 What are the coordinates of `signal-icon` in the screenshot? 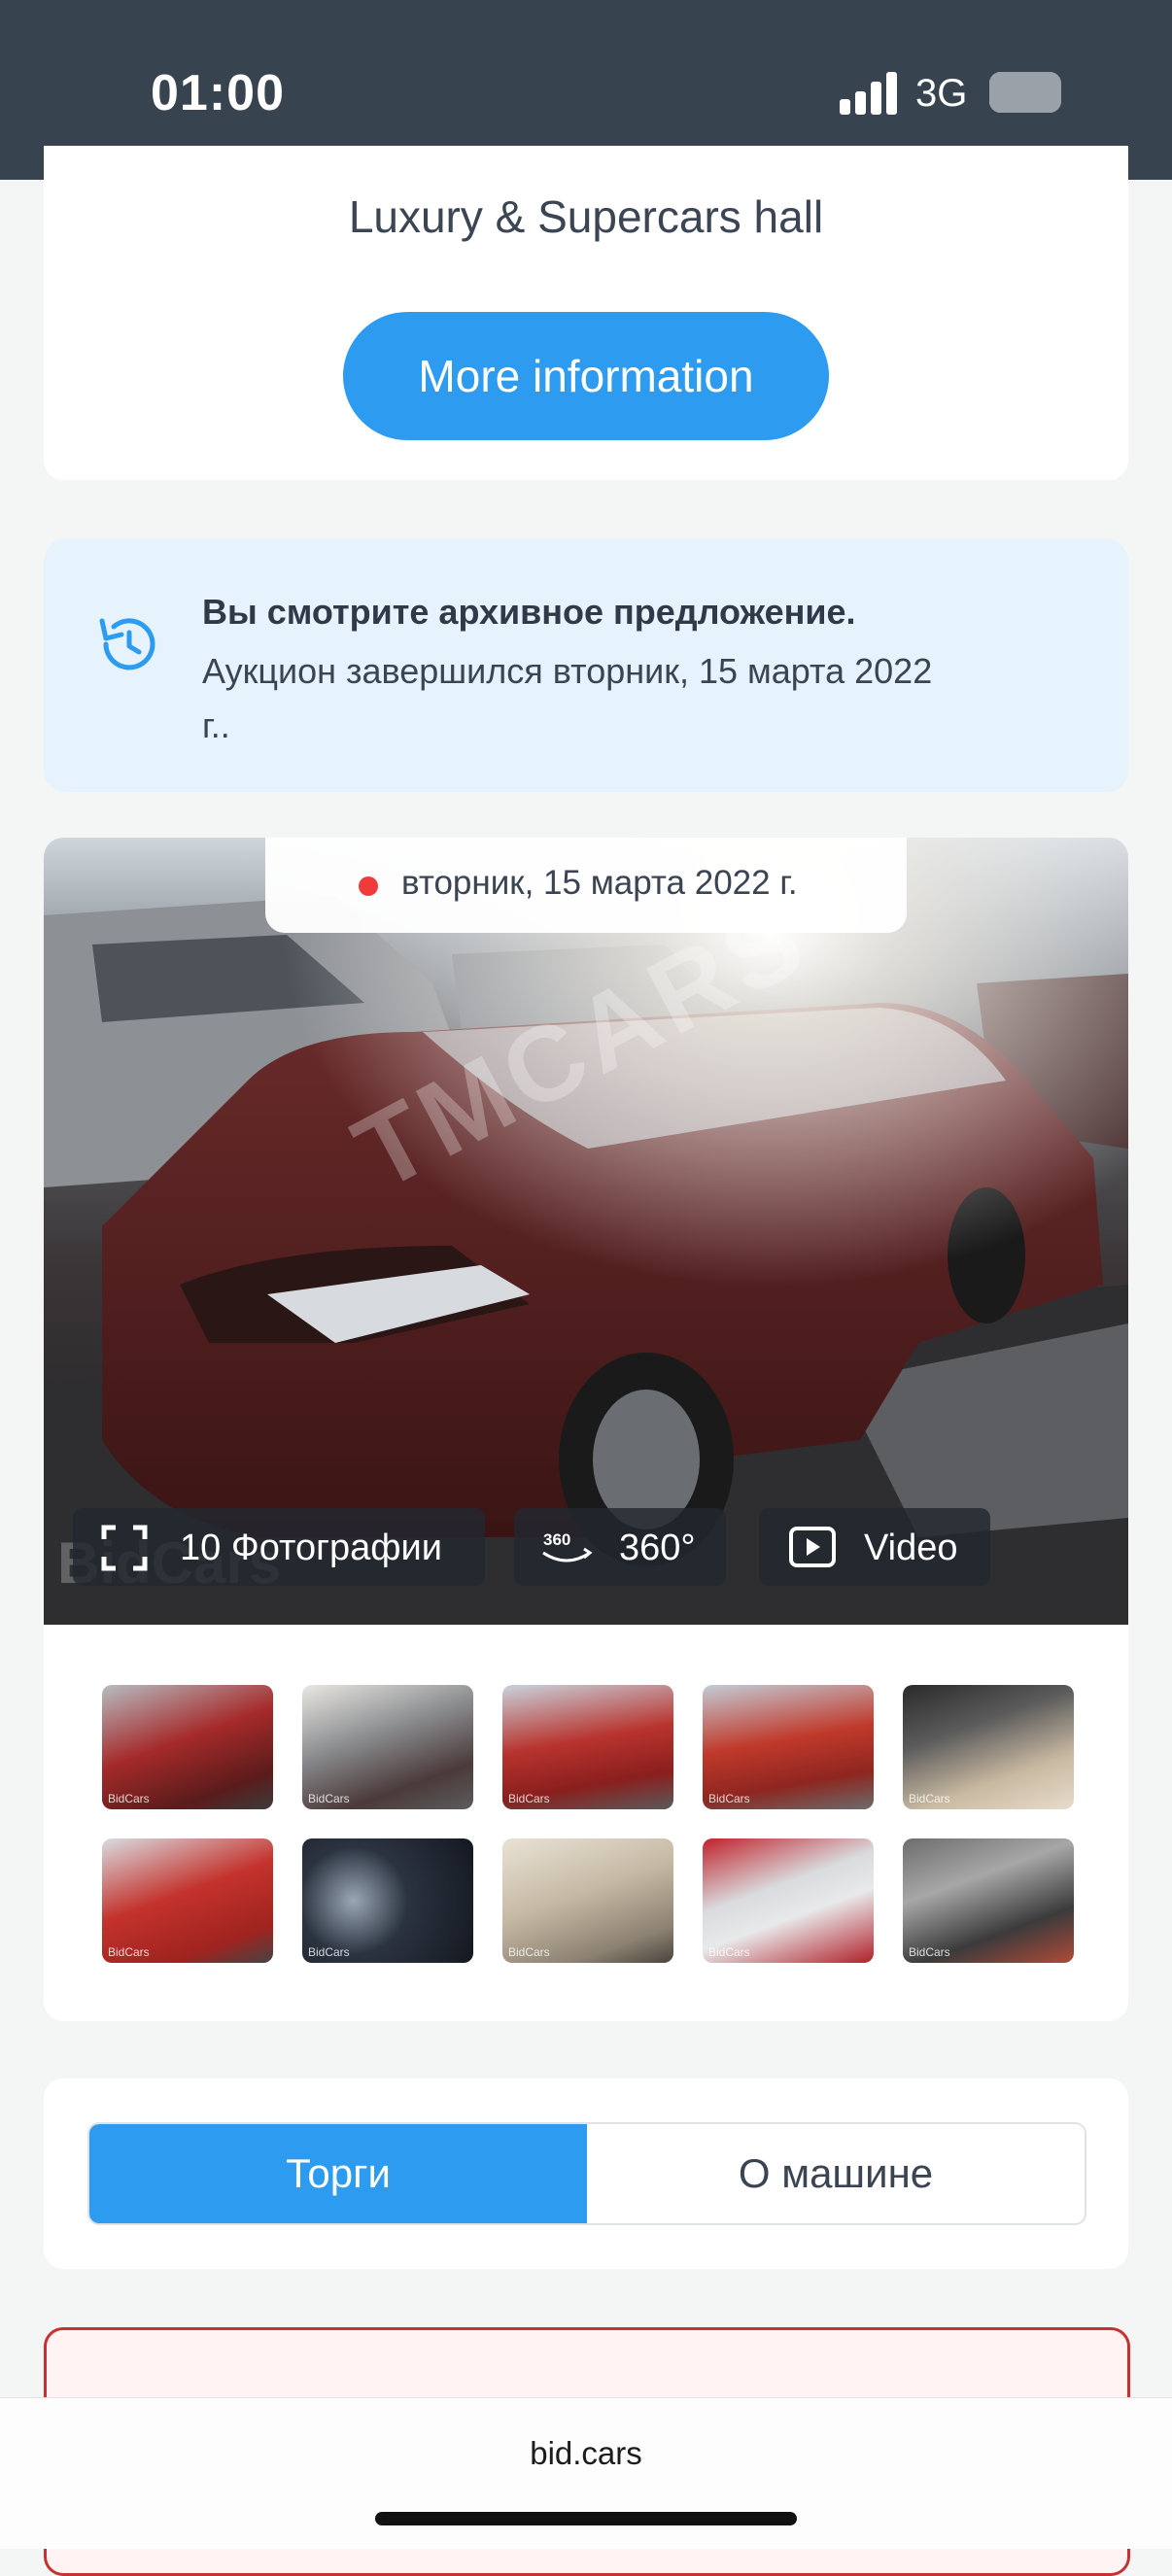 It's located at (869, 93).